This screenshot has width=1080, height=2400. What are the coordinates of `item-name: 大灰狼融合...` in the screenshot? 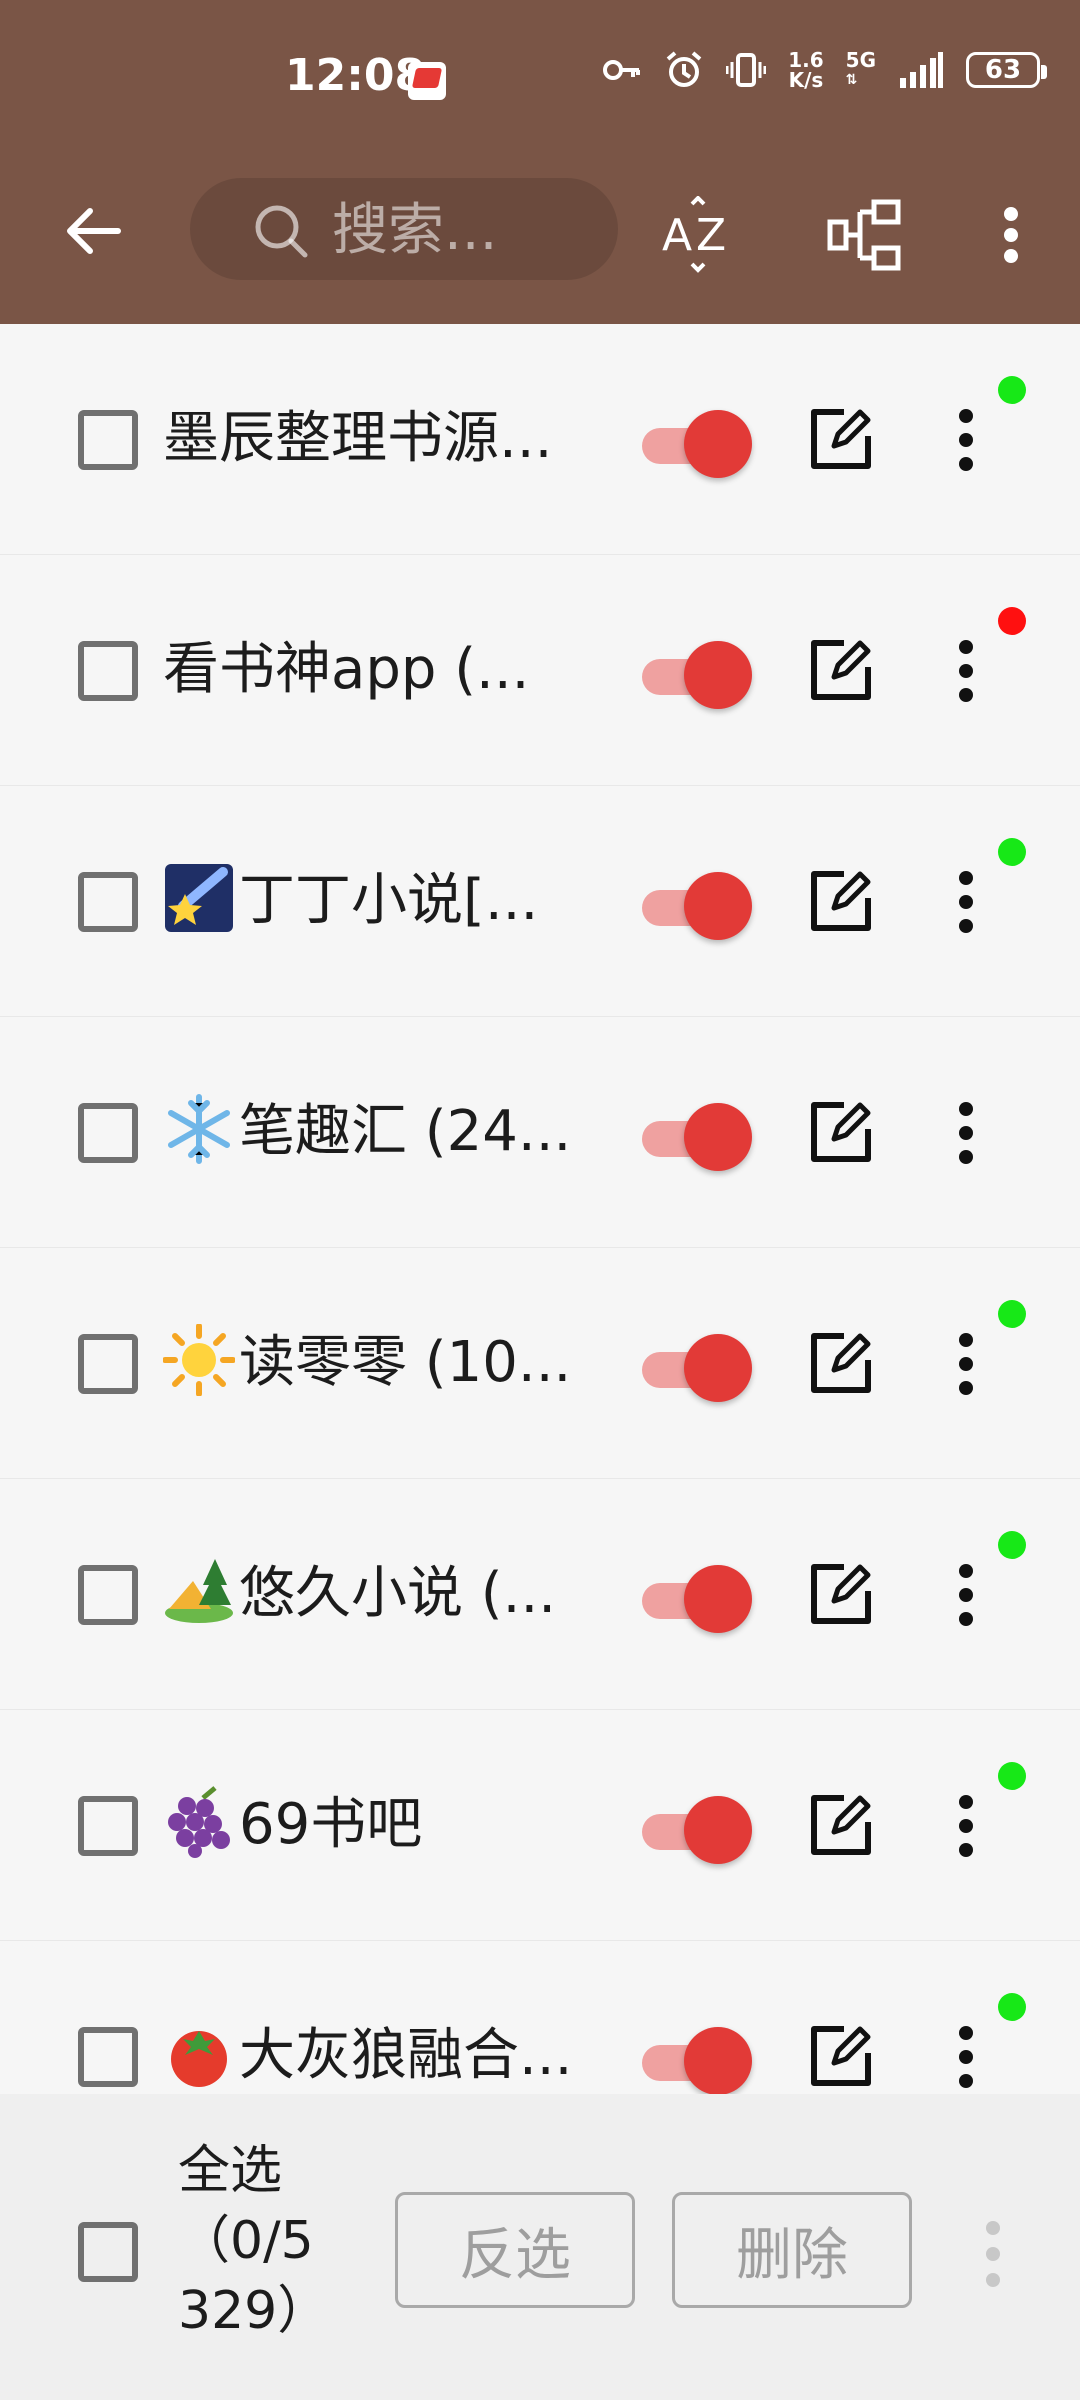 It's located at (378, 2056).